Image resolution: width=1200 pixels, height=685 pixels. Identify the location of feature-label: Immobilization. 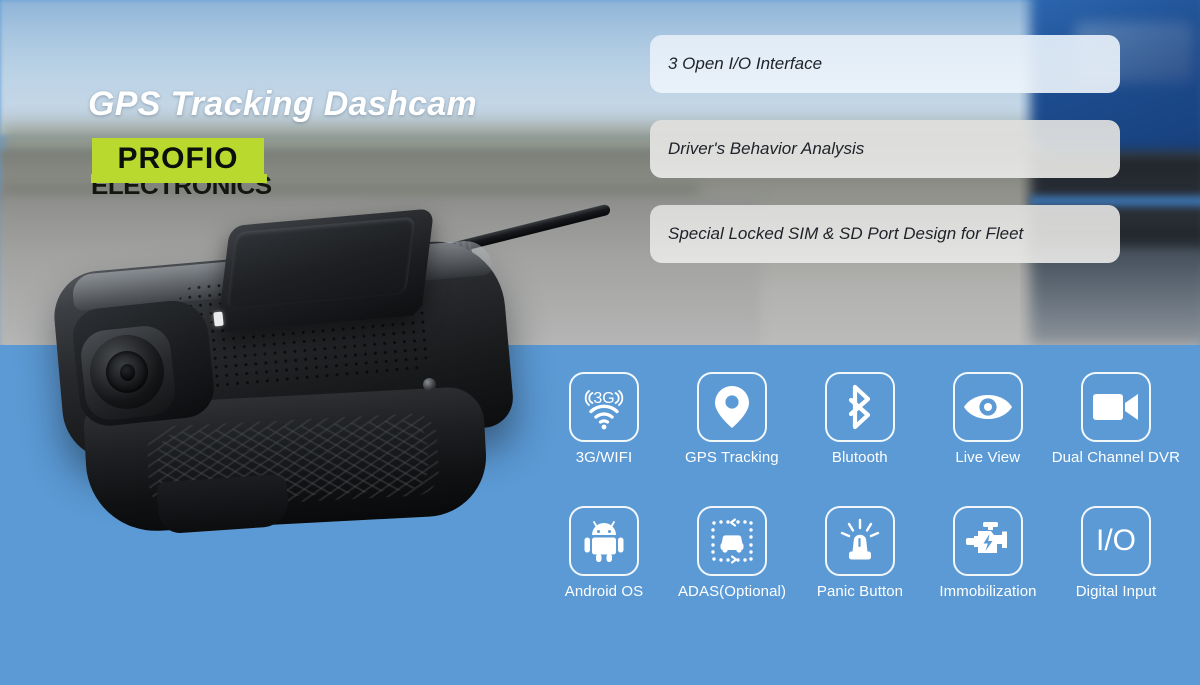
(988, 591).